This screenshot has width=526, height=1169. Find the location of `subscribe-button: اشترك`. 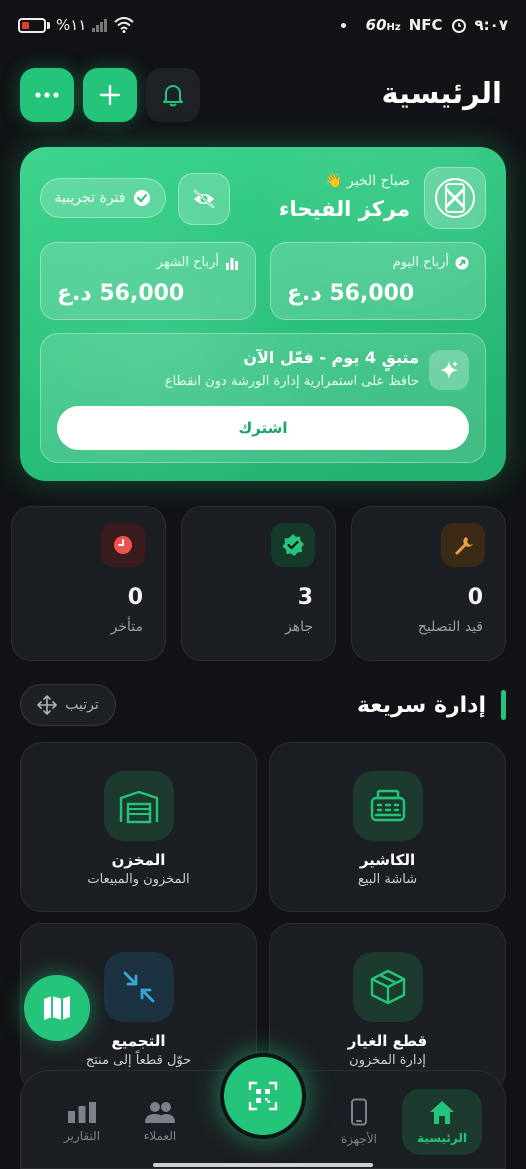

subscribe-button: اشترك is located at coordinates (263, 428).